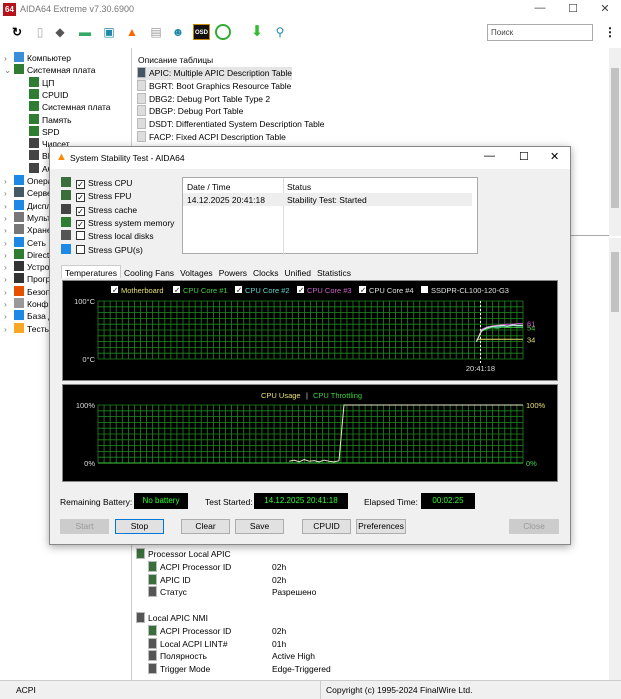 Image resolution: width=621 pixels, height=699 pixels. I want to click on stress-option: Stress GPU(s), so click(102, 250).